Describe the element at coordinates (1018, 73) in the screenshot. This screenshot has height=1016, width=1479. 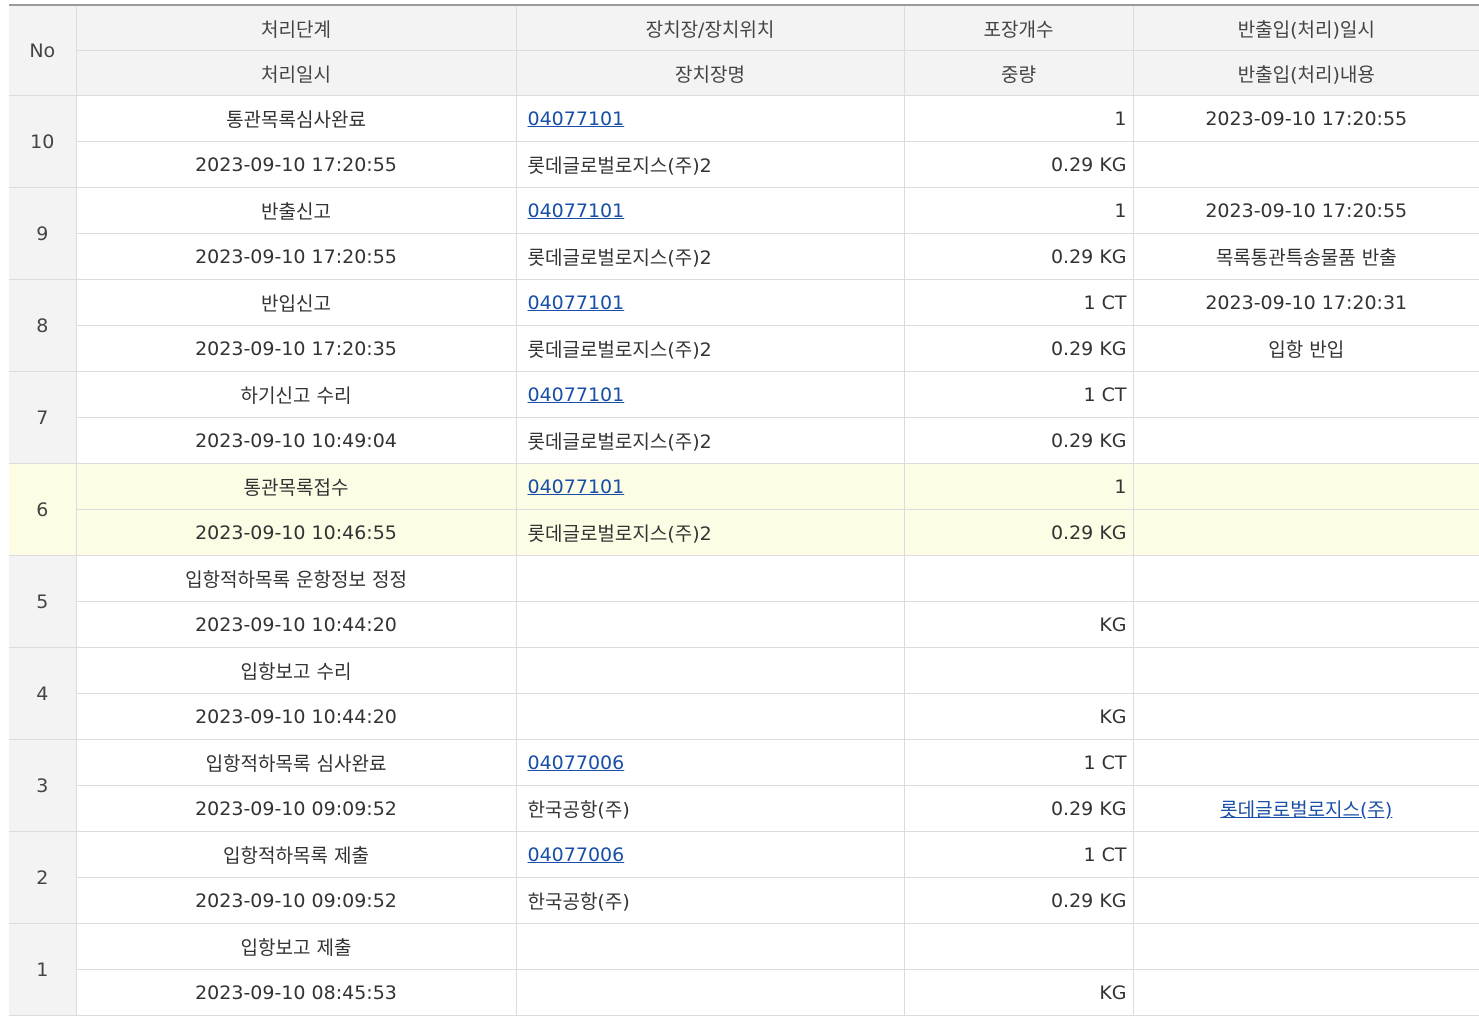
I see `header-weight: 중량` at that location.